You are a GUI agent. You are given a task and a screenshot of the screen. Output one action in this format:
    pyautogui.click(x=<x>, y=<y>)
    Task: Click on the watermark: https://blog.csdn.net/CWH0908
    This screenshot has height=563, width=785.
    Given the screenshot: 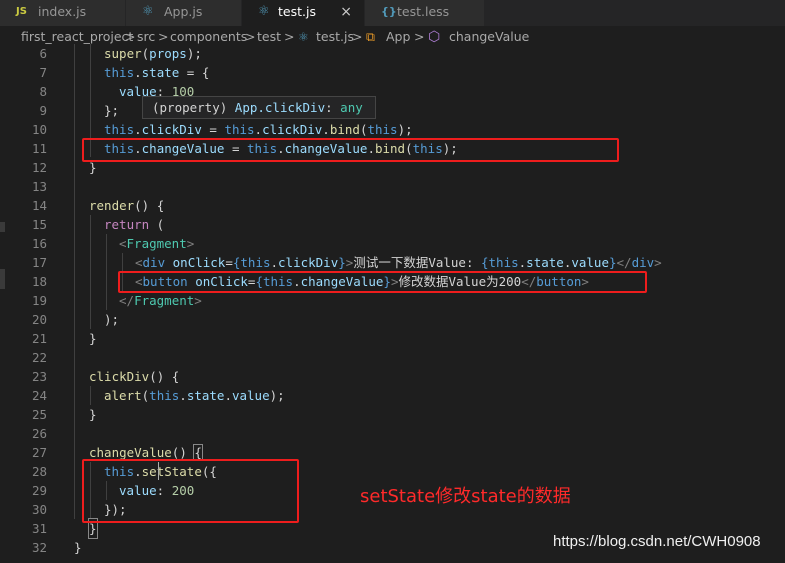 What is the action you would take?
    pyautogui.click(x=657, y=541)
    